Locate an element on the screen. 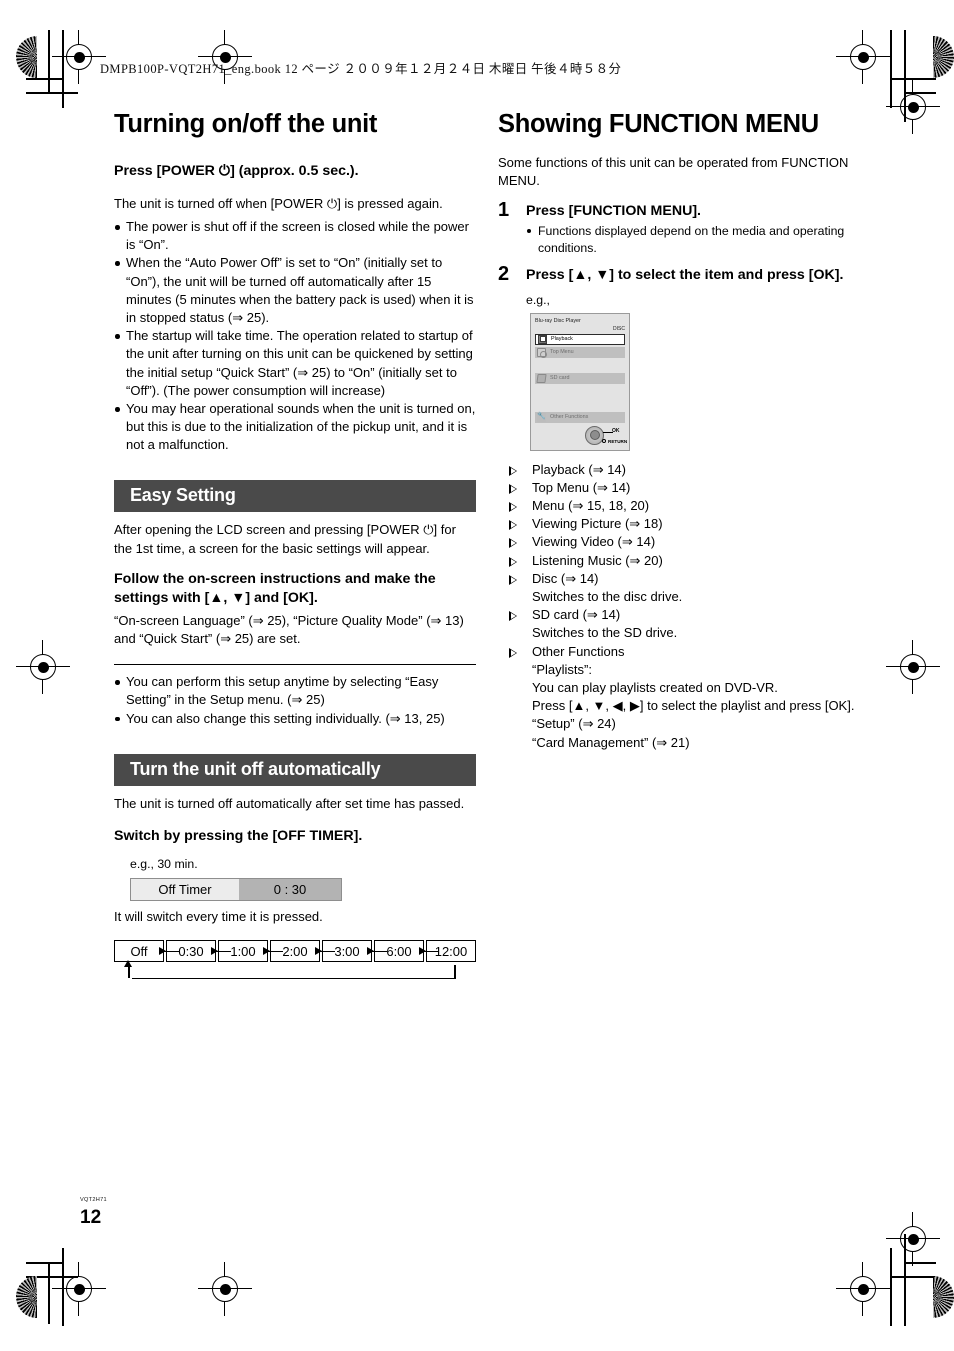 This screenshot has height=1351, width=954. label-eg-30-min: e.g., 30 min. is located at coordinates (164, 864).